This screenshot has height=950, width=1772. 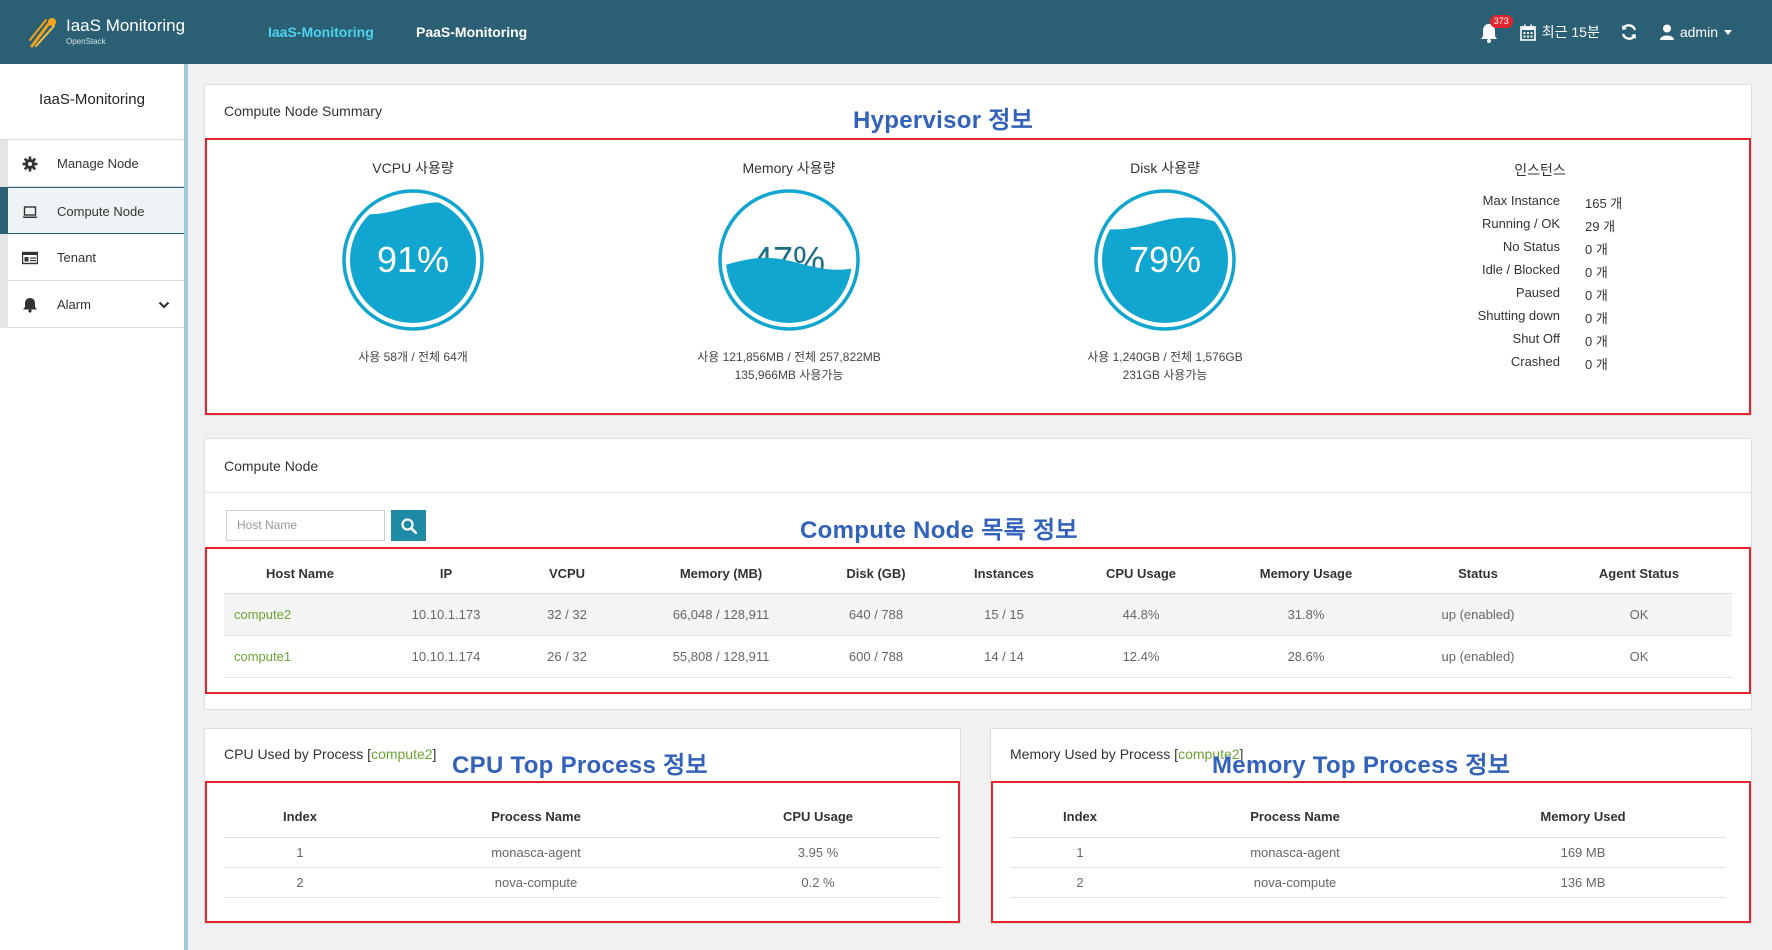 What do you see at coordinates (1520, 269) in the screenshot?
I see `instance-stat-label: Idle / Blocked` at bounding box center [1520, 269].